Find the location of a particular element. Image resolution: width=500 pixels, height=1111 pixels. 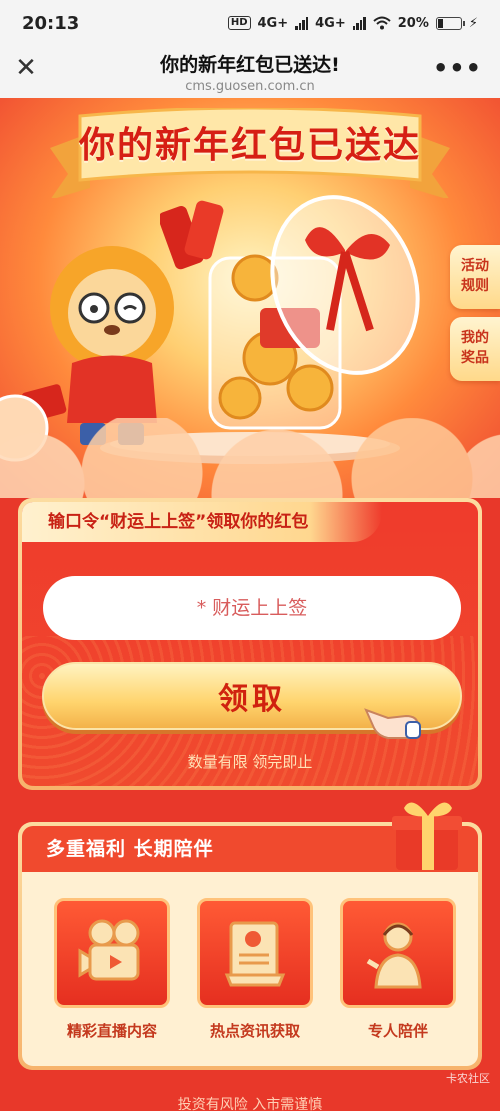

banner-title: 你的新年红包已送达 is located at coordinates (249, 145).